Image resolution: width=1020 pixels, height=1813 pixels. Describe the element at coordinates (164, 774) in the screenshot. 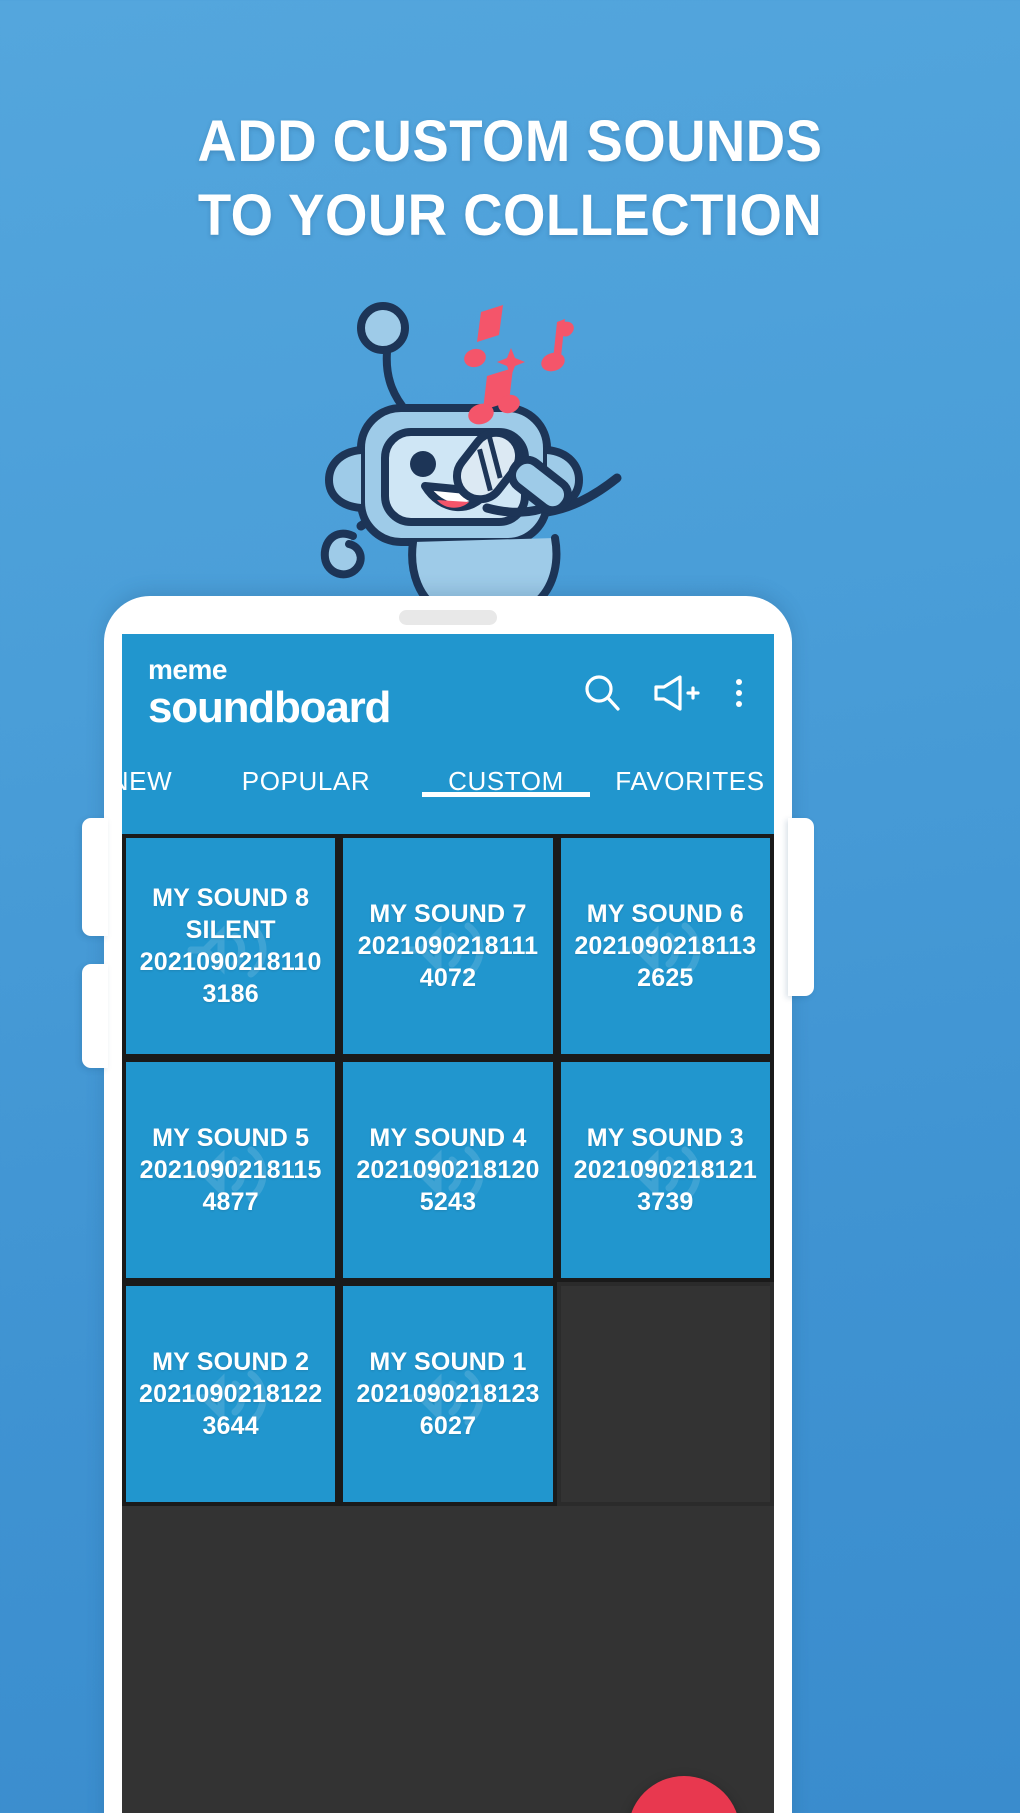

I see `tab-new: NEW` at that location.